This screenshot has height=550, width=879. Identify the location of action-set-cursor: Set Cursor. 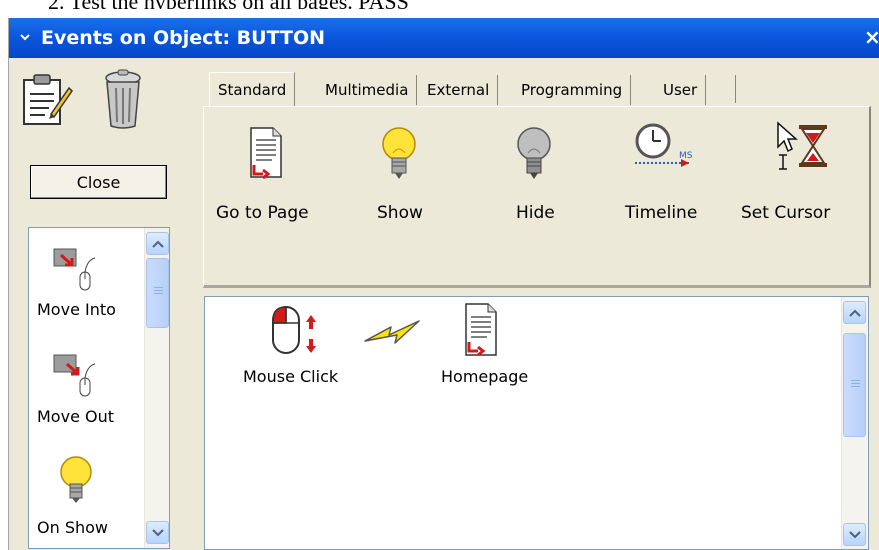
(804, 182).